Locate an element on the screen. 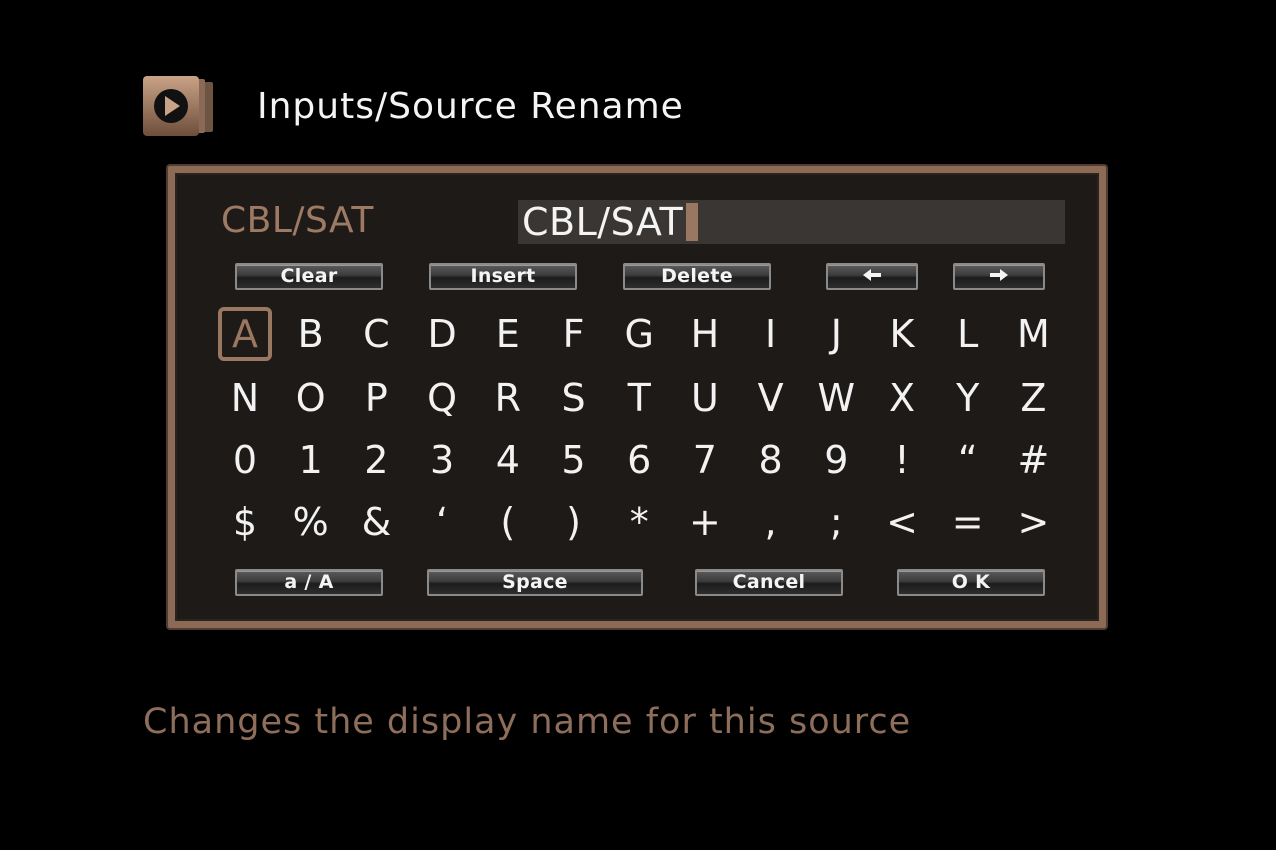 The width and height of the screenshot is (1276, 850). ok-button: O K is located at coordinates (971, 582).